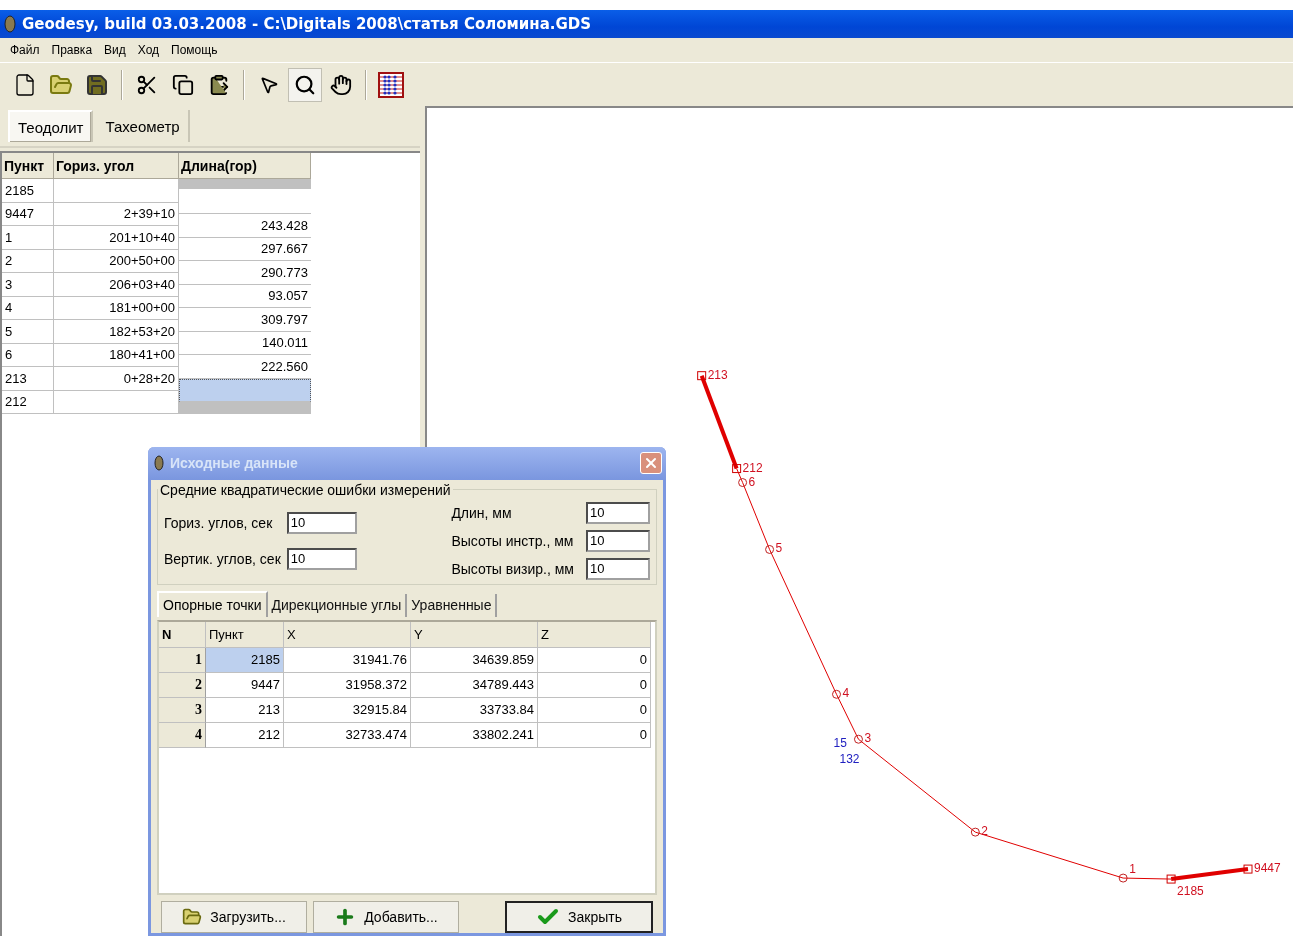 The image size is (1293, 936). I want to click on close-button, so click(651, 463).